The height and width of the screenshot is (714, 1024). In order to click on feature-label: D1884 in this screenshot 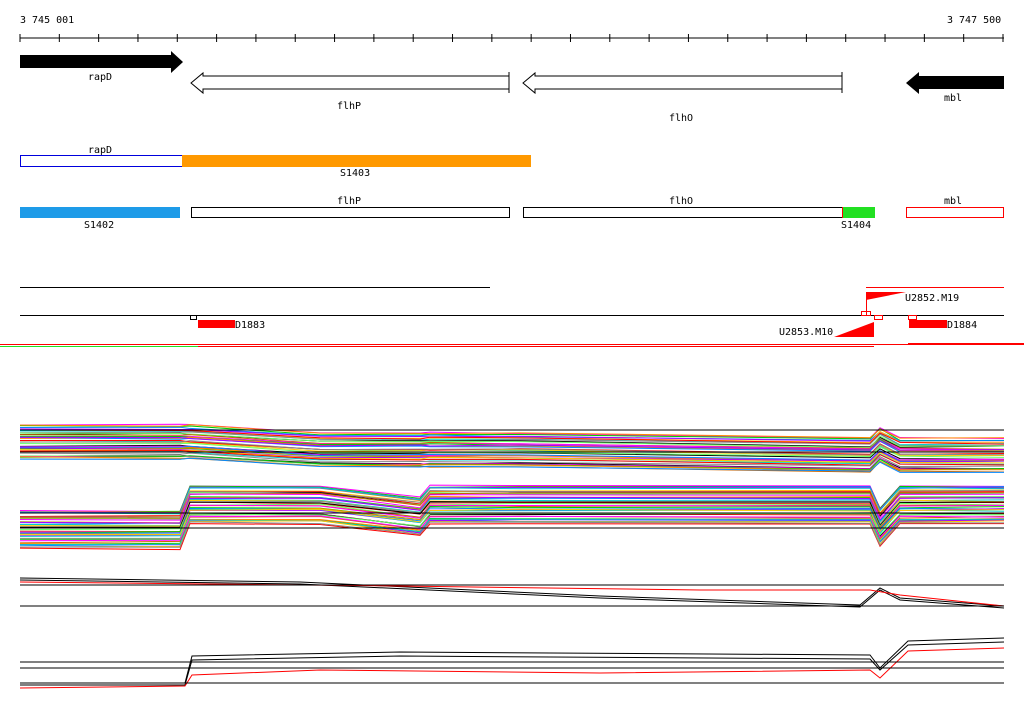, I will do `click(962, 325)`.